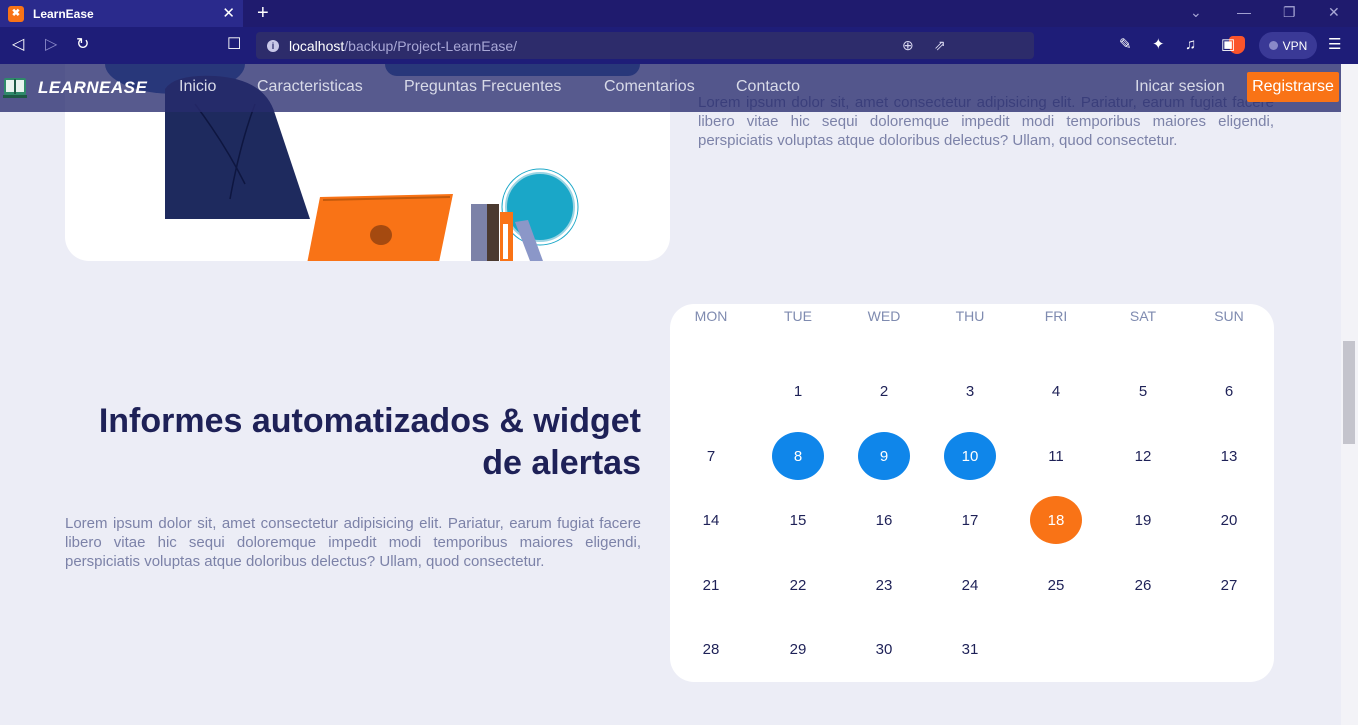 This screenshot has width=1358, height=725. Describe the element at coordinates (1143, 316) in the screenshot. I see `calendar-weekday-header: SAT` at that location.